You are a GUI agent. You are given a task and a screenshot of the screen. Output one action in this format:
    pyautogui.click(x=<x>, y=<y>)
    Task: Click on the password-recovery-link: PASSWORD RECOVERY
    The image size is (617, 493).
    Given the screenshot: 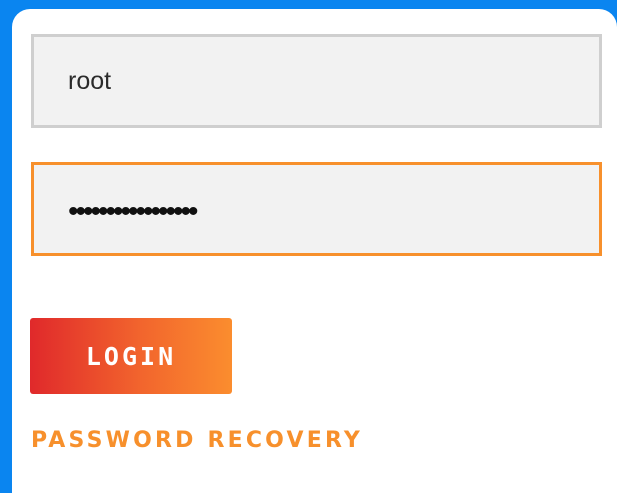 What is the action you would take?
    pyautogui.click(x=197, y=440)
    